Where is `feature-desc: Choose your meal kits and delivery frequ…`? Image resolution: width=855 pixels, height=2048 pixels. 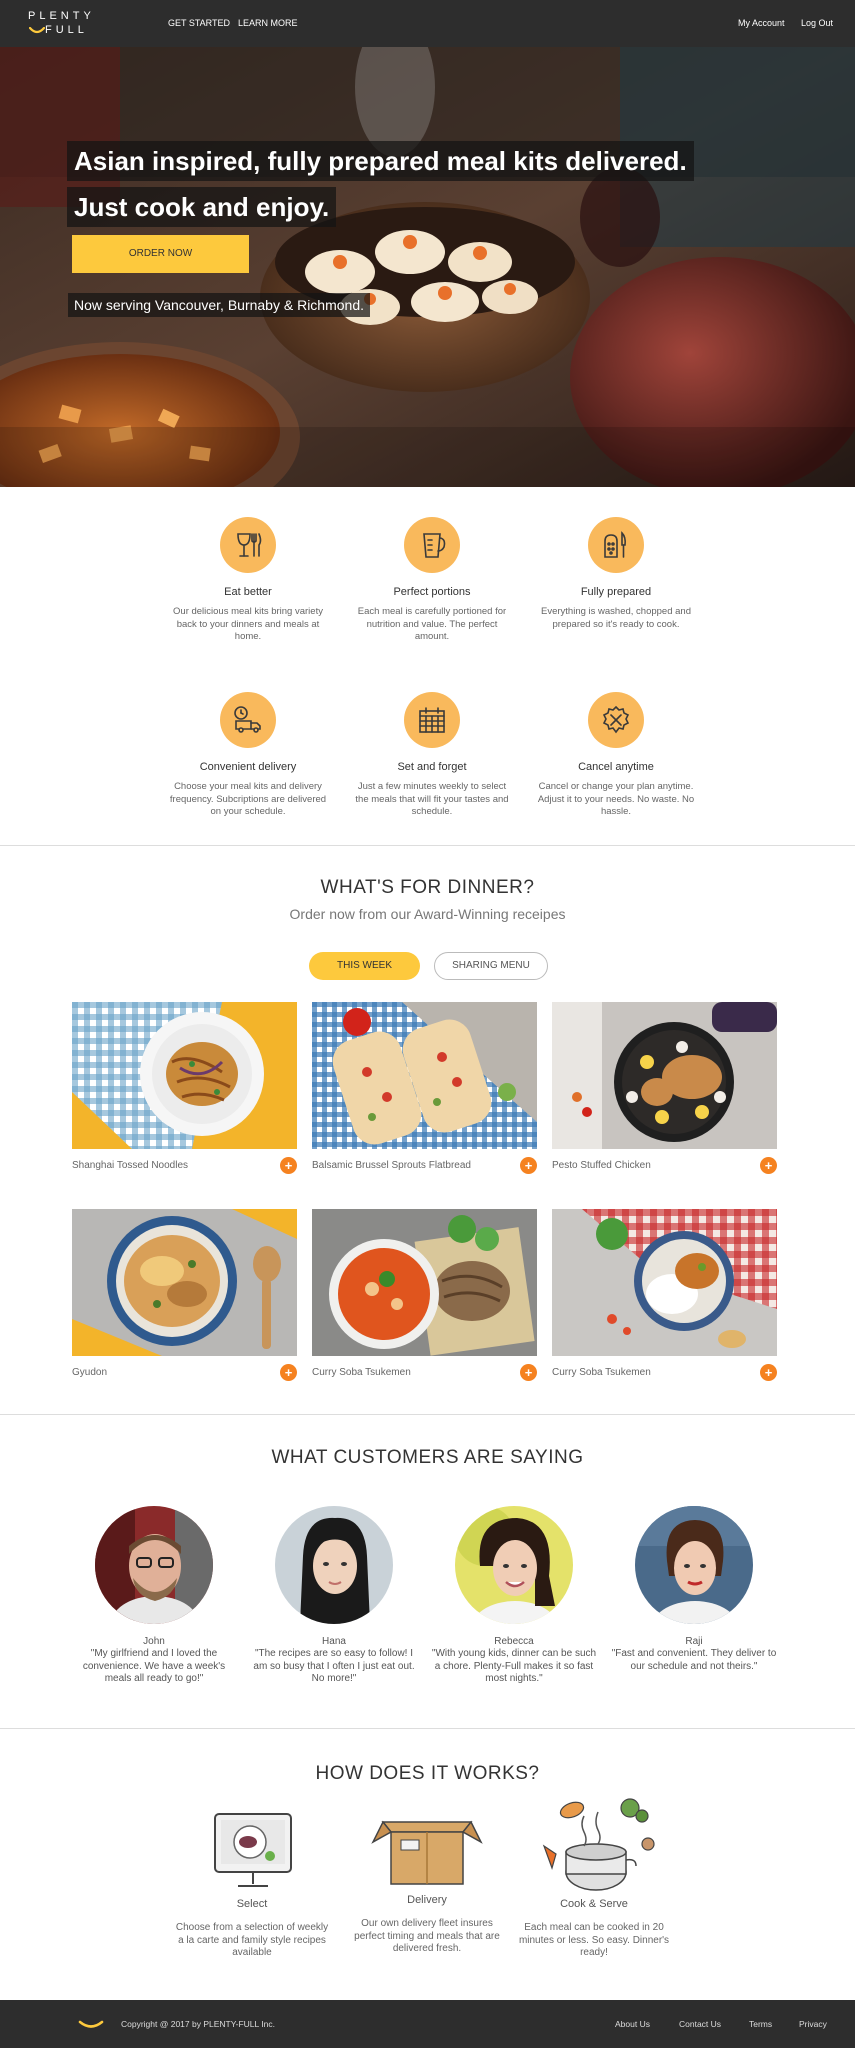
feature-desc: Choose your meal kits and delivery frequ… is located at coordinates (248, 799).